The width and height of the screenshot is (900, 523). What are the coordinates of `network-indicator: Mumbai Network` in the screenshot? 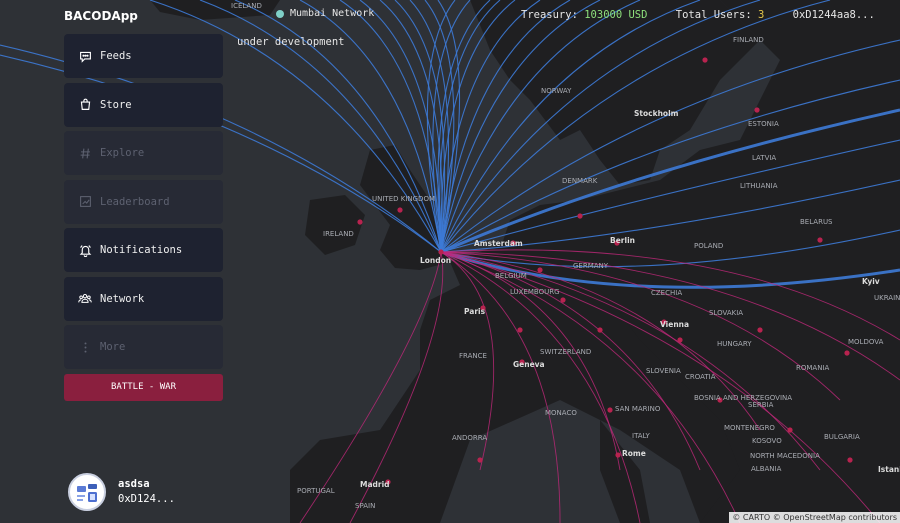 It's located at (325, 13).